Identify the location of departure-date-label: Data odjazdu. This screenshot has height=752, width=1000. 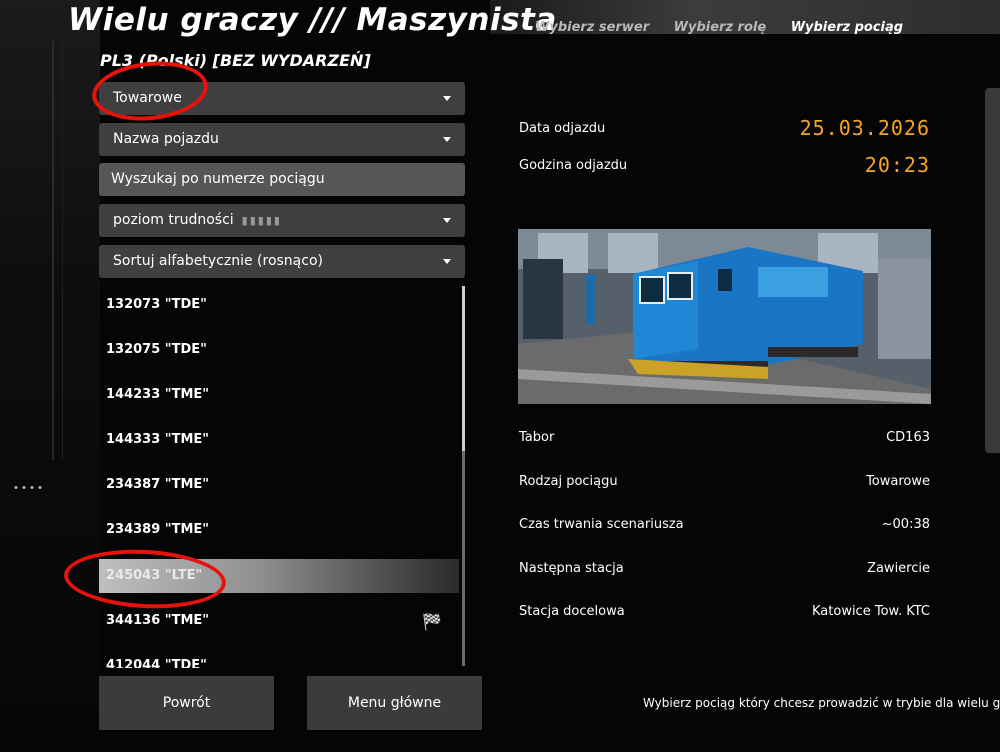
(562, 128).